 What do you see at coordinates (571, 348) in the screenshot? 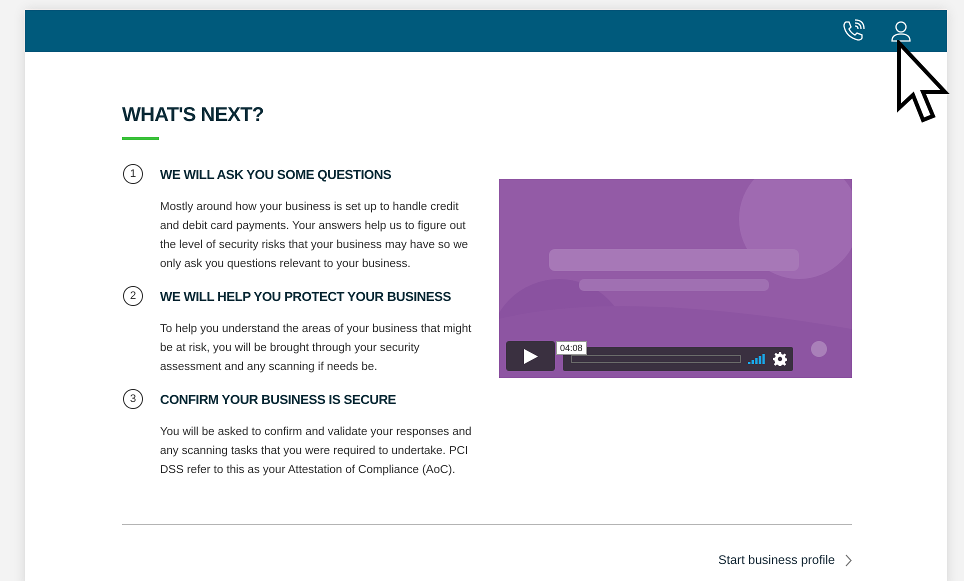
I see `time-tooltip: 04:08` at bounding box center [571, 348].